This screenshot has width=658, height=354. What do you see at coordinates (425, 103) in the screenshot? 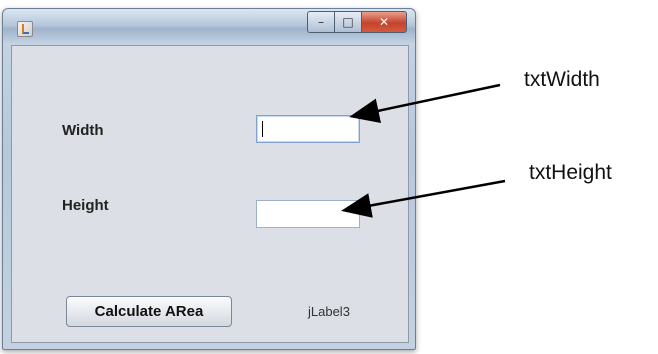
I see `width-arrow` at bounding box center [425, 103].